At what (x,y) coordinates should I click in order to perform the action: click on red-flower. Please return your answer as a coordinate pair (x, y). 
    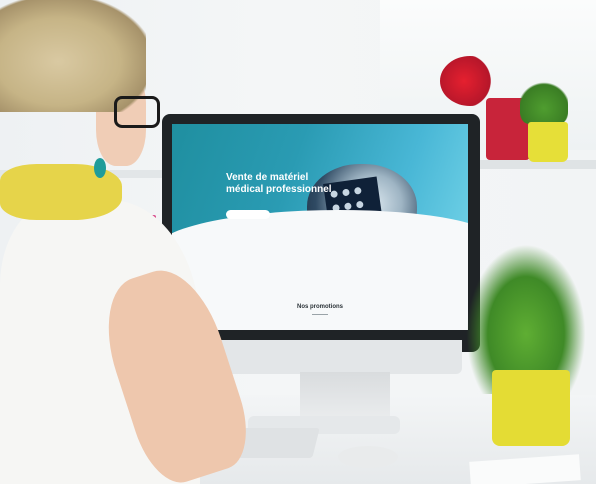
    Looking at the image, I should click on (470, 81).